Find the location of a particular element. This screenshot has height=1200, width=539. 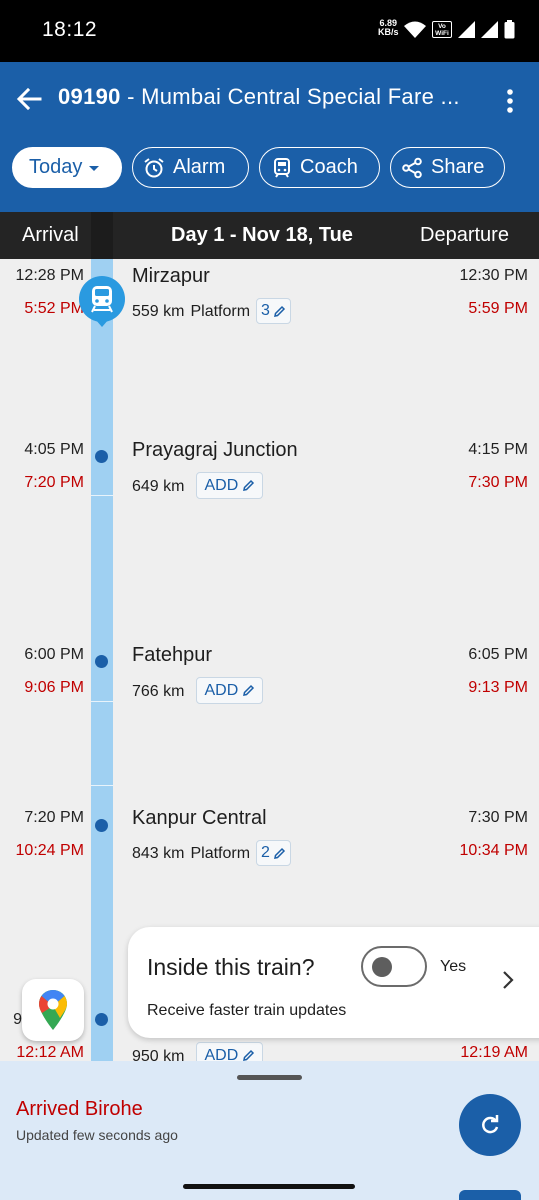

station-name: Prayagraj Junction is located at coordinates (215, 450).